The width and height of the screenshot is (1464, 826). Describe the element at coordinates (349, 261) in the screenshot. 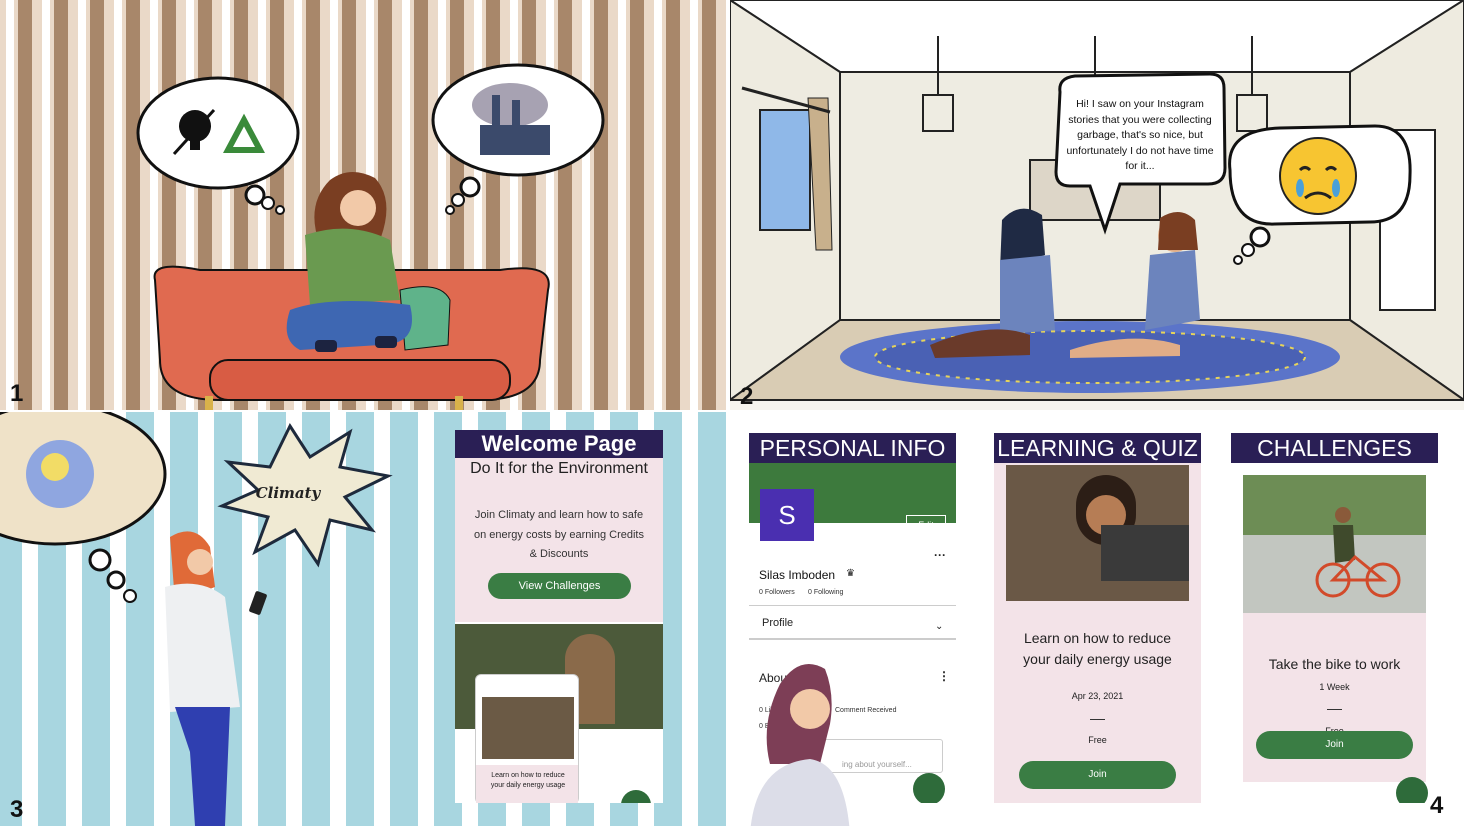

I see `woman-sad` at that location.